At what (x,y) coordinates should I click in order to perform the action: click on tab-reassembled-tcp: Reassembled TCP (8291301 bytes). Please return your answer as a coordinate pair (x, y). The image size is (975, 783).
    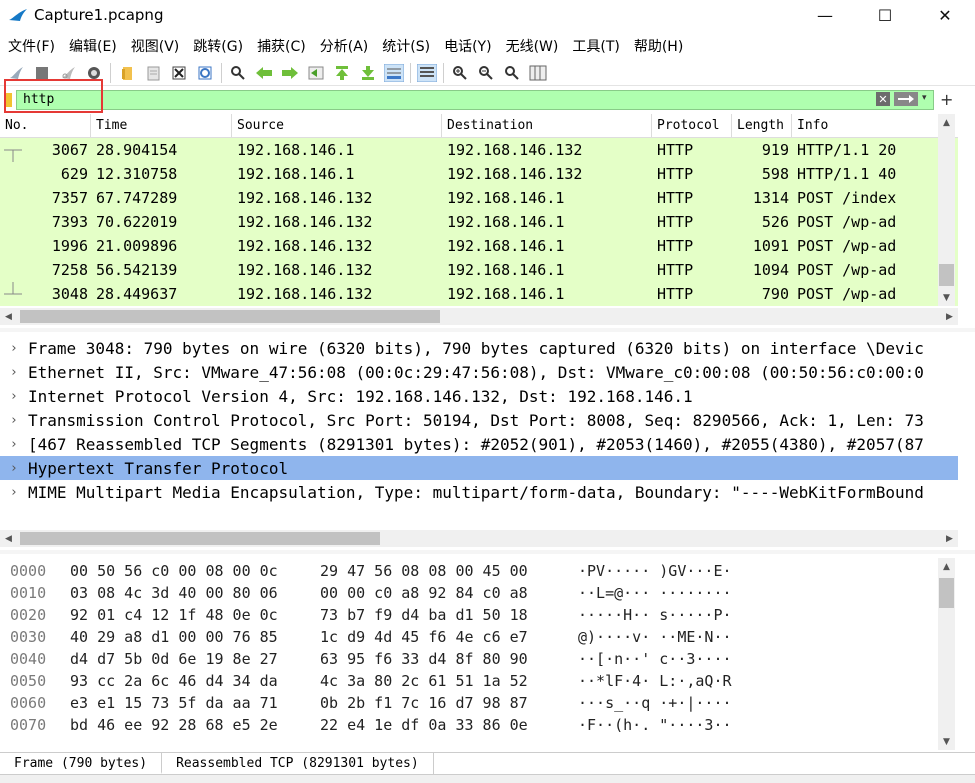
    Looking at the image, I should click on (298, 763).